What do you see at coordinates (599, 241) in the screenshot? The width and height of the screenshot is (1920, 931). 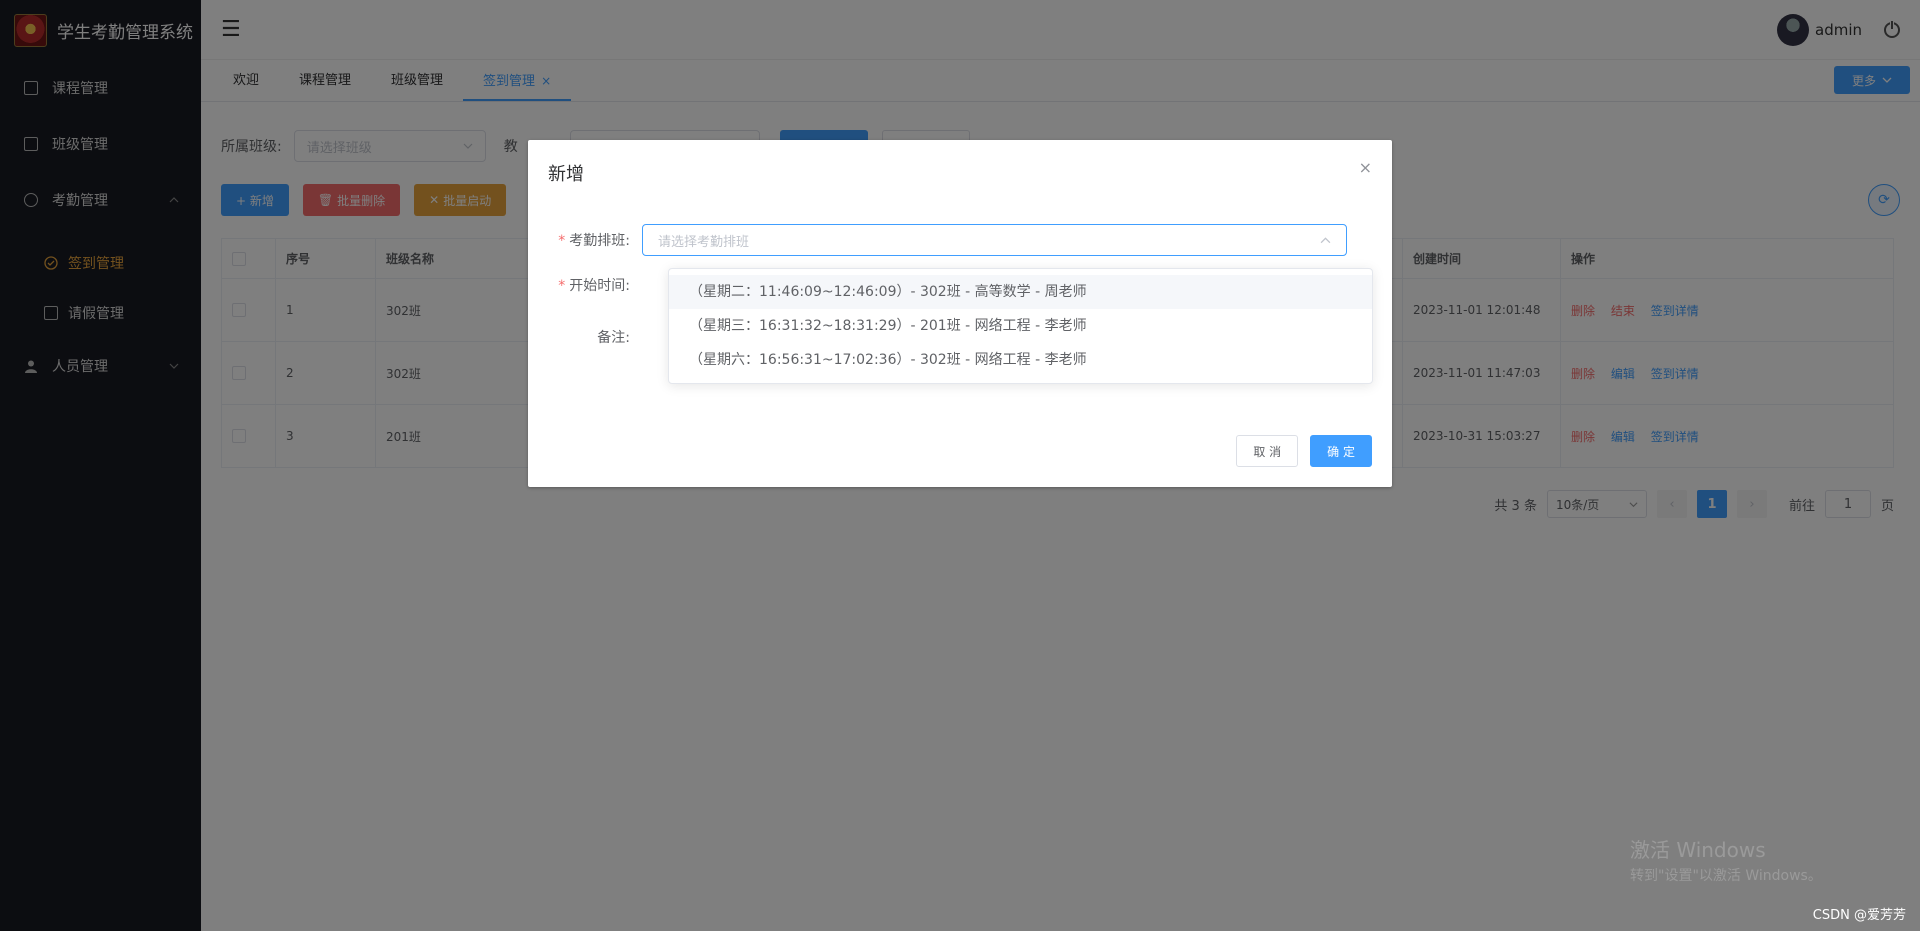 I see `schedule-label-text: 考勤排班:` at bounding box center [599, 241].